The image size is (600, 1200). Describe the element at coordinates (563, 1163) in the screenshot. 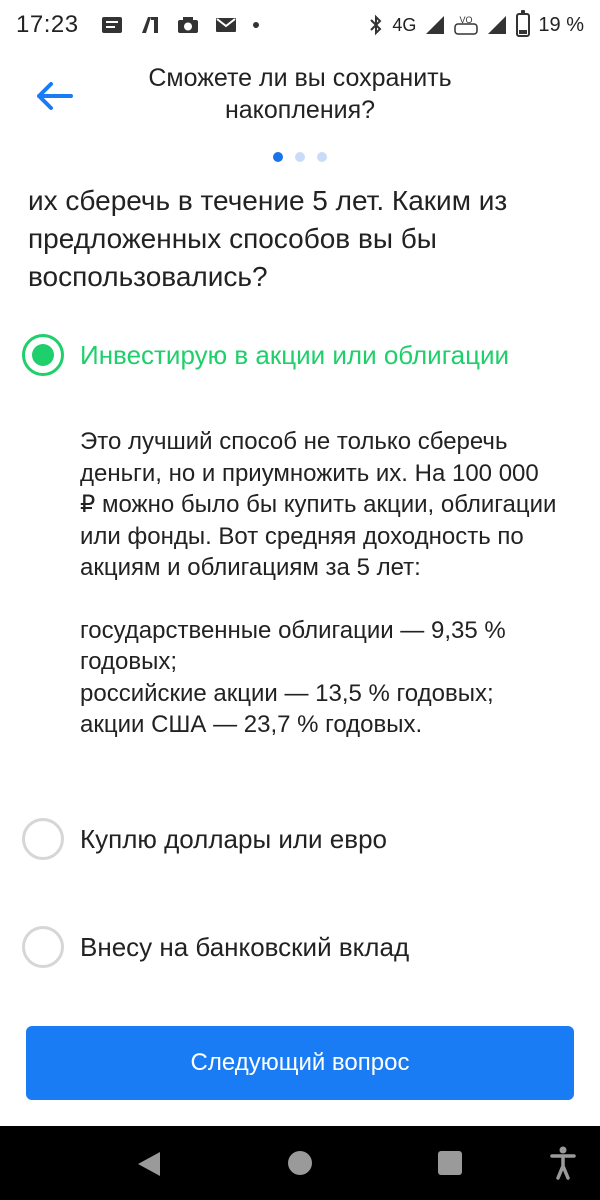

I see `accessibility-icon` at that location.